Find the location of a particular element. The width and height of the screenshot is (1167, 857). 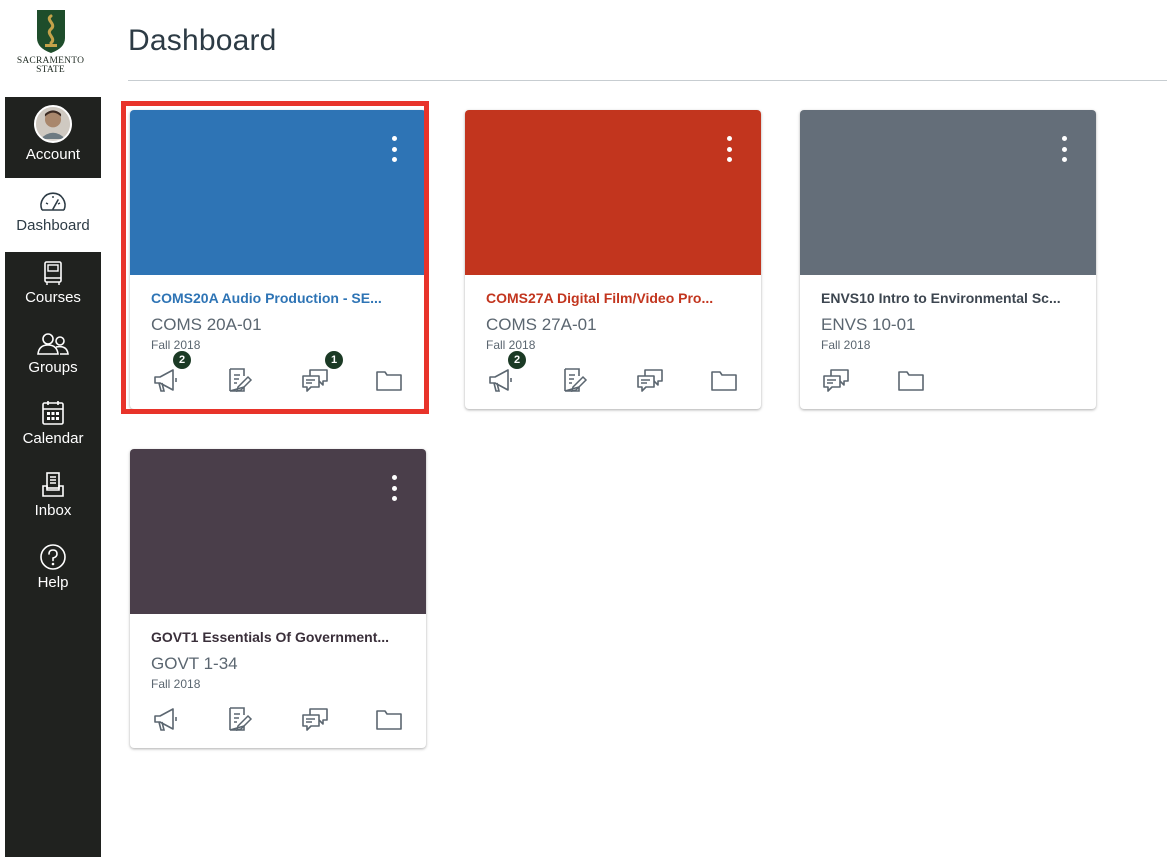

logo-shield-icon is located at coordinates (50, 31).